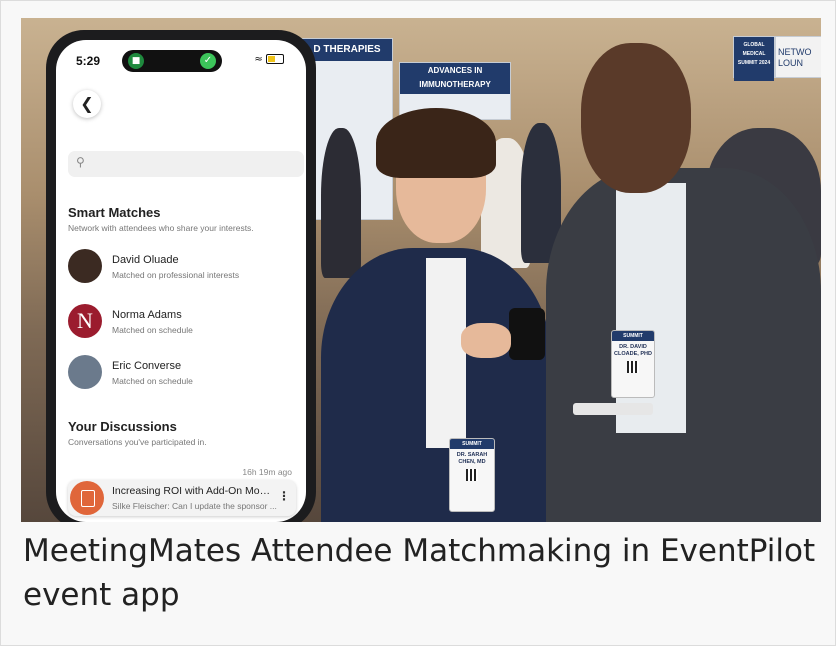  Describe the element at coordinates (754, 58) in the screenshot. I see `background-banner: GLOBAL MEDICAL SUMMIT 2024` at that location.